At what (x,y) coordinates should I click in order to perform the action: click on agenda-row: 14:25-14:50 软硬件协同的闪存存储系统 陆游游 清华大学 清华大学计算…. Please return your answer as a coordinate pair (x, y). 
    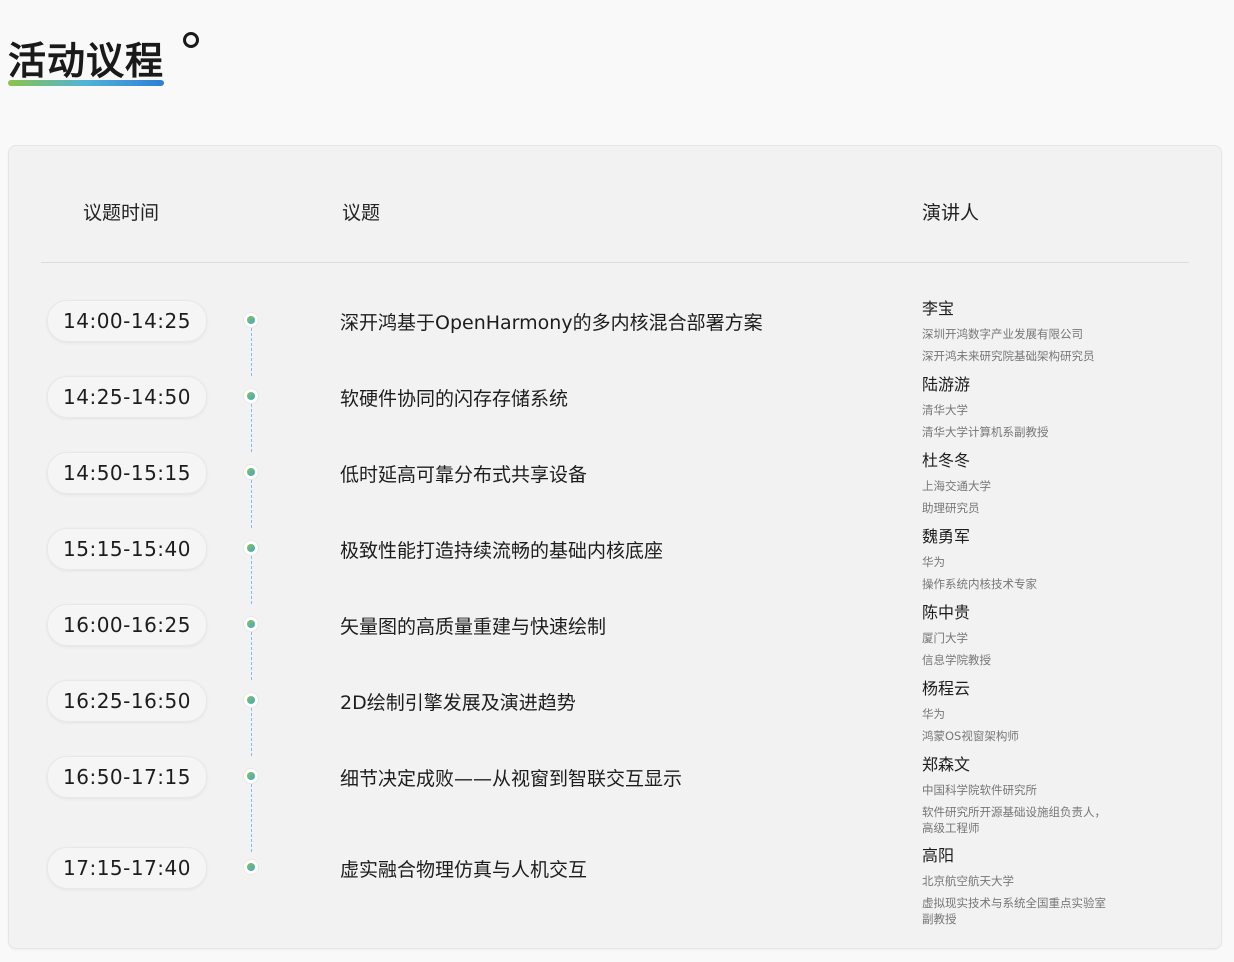
    Looking at the image, I should click on (615, 407).